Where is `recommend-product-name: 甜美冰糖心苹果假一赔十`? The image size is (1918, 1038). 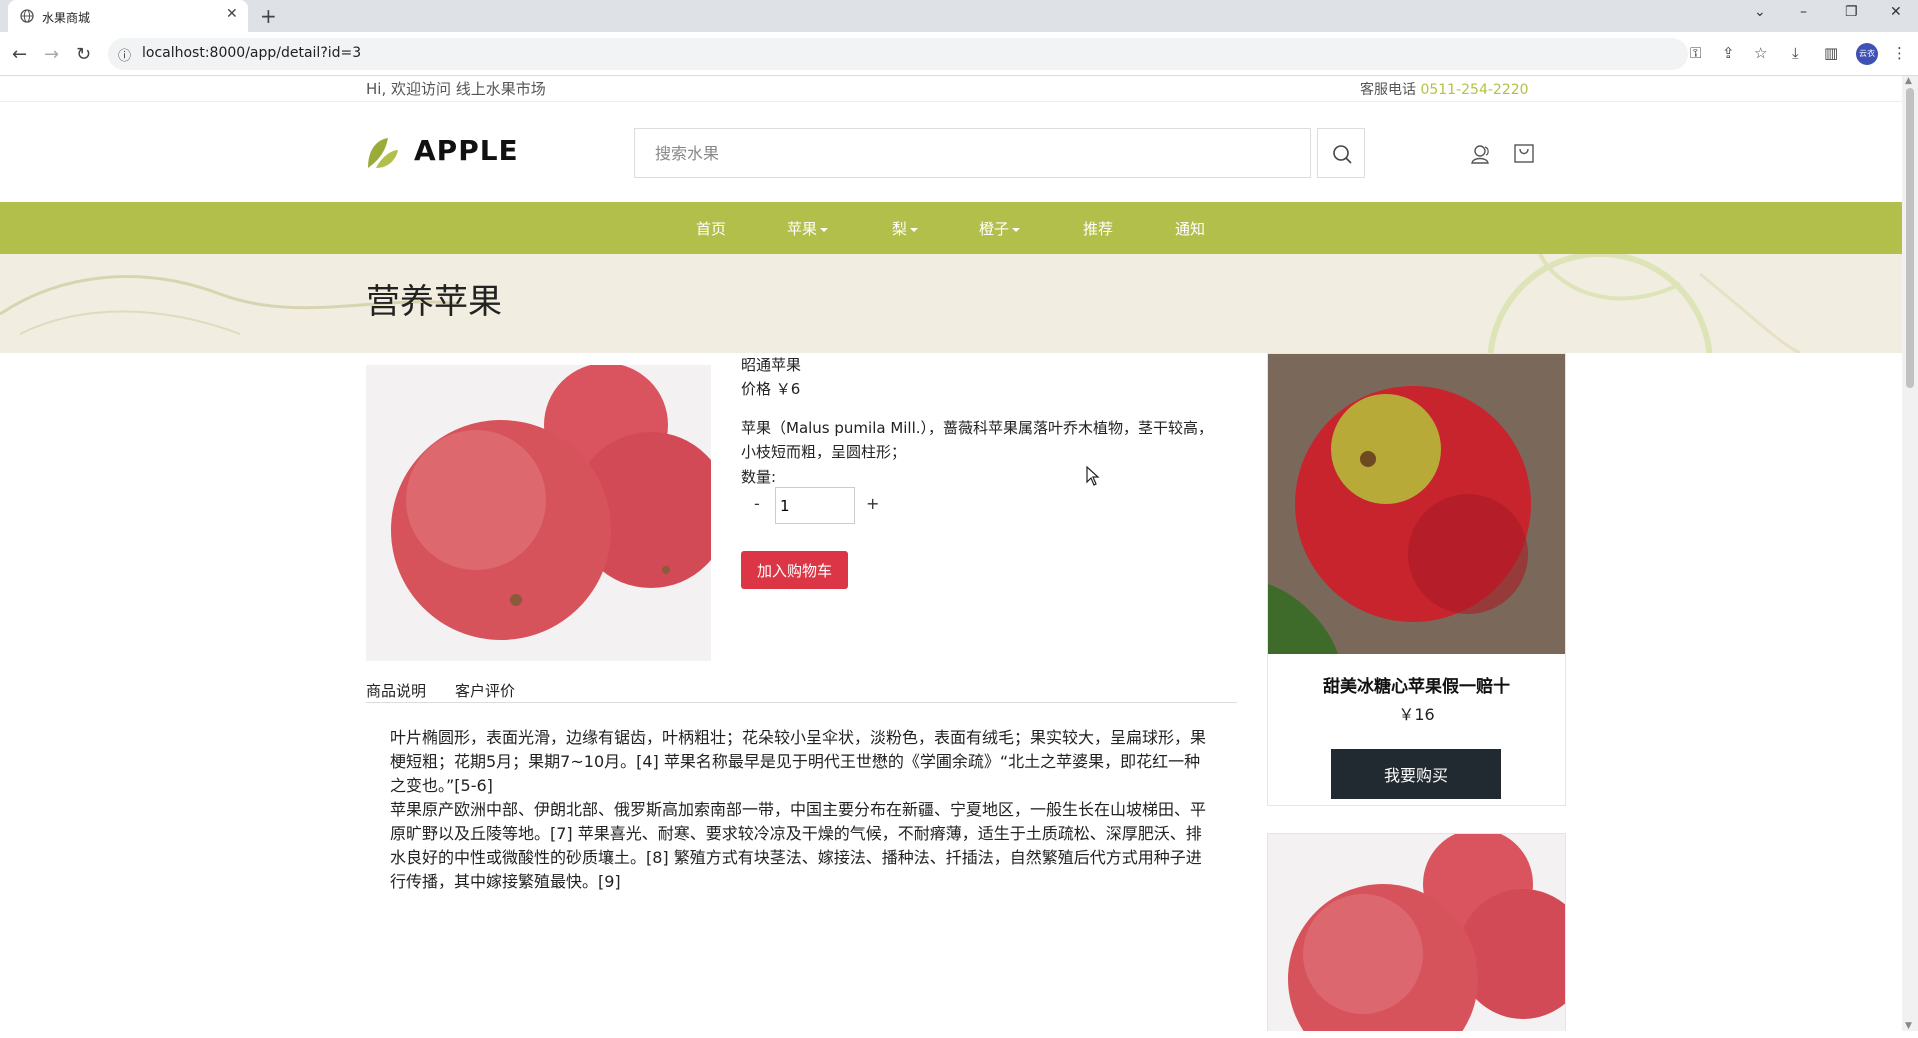 recommend-product-name: 甜美冰糖心苹果假一赔十 is located at coordinates (1416, 687).